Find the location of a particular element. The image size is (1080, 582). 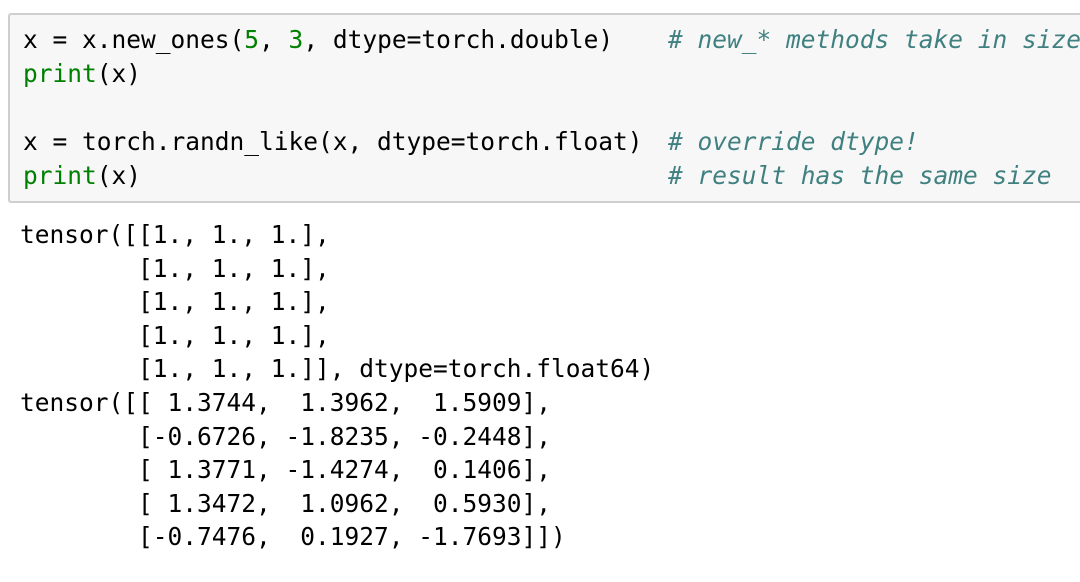

code-line-1: x = x.new_ones(5, 3, dtype=torch.double) is located at coordinates (318, 40).